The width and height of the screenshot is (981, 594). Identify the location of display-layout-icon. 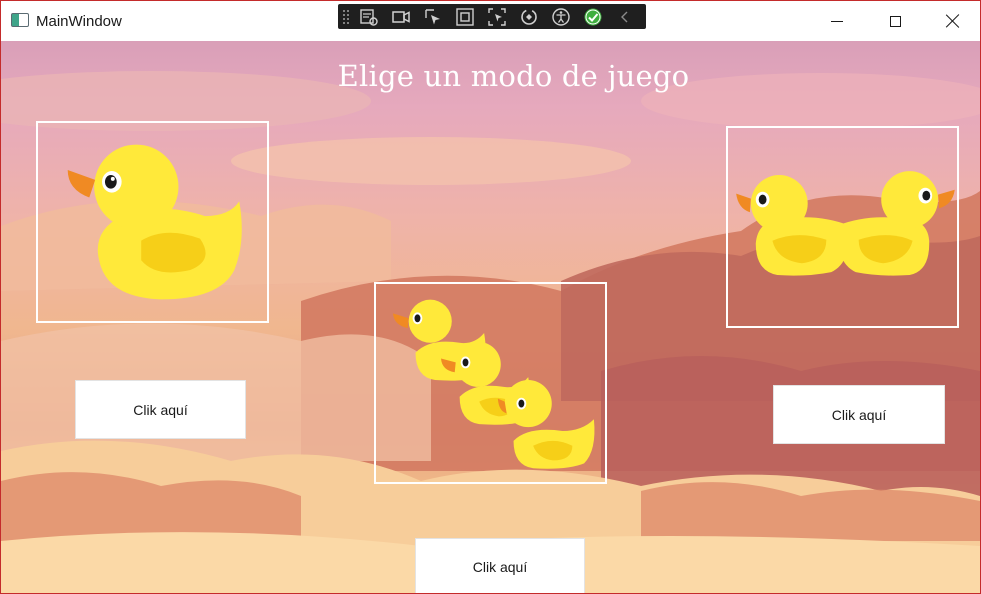
(465, 17).